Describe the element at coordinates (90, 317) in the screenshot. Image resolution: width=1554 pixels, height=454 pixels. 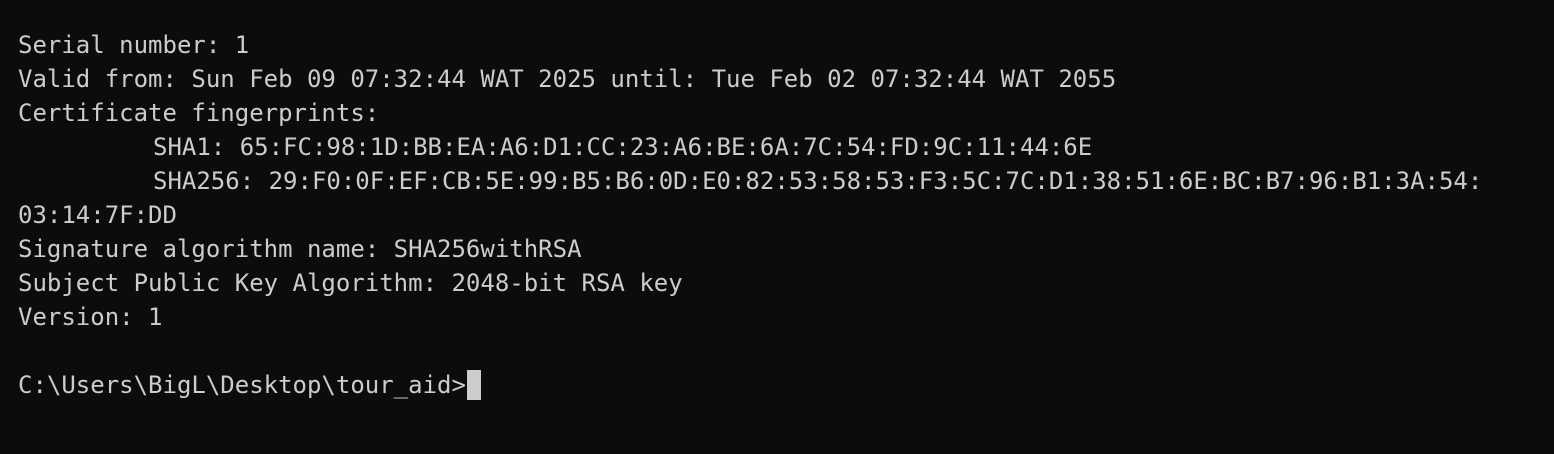
I see `version-line: Version: 1` at that location.